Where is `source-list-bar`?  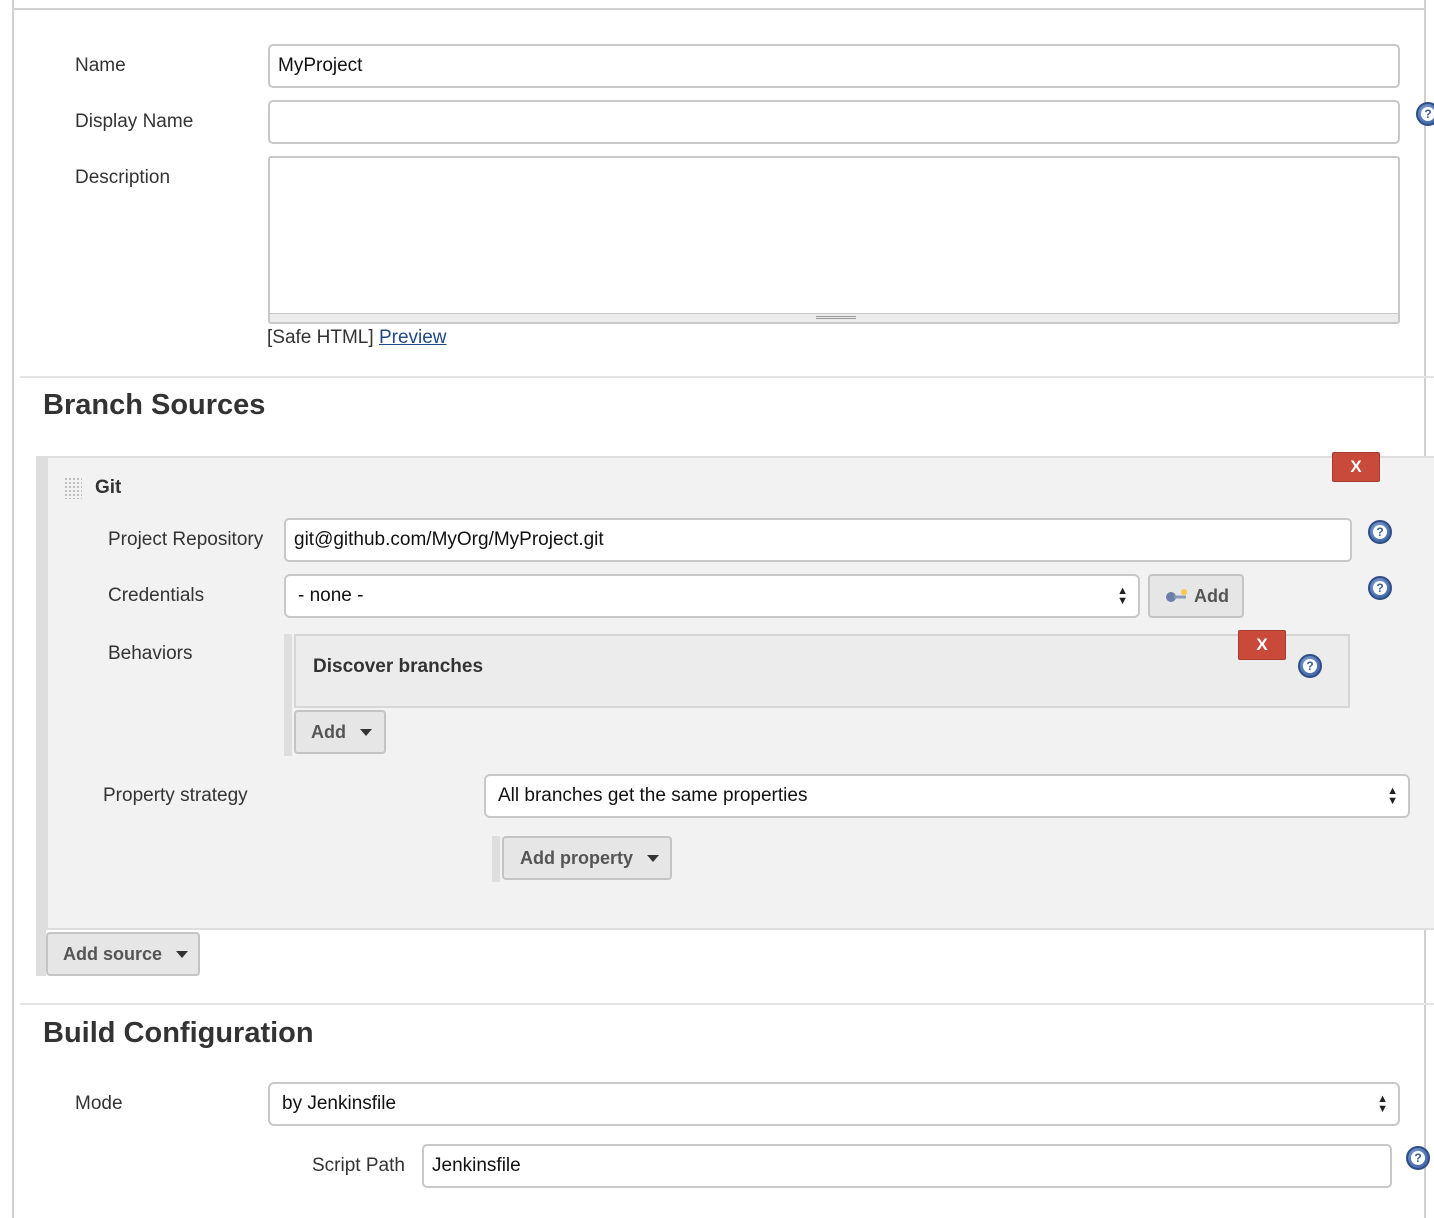 source-list-bar is located at coordinates (41, 716).